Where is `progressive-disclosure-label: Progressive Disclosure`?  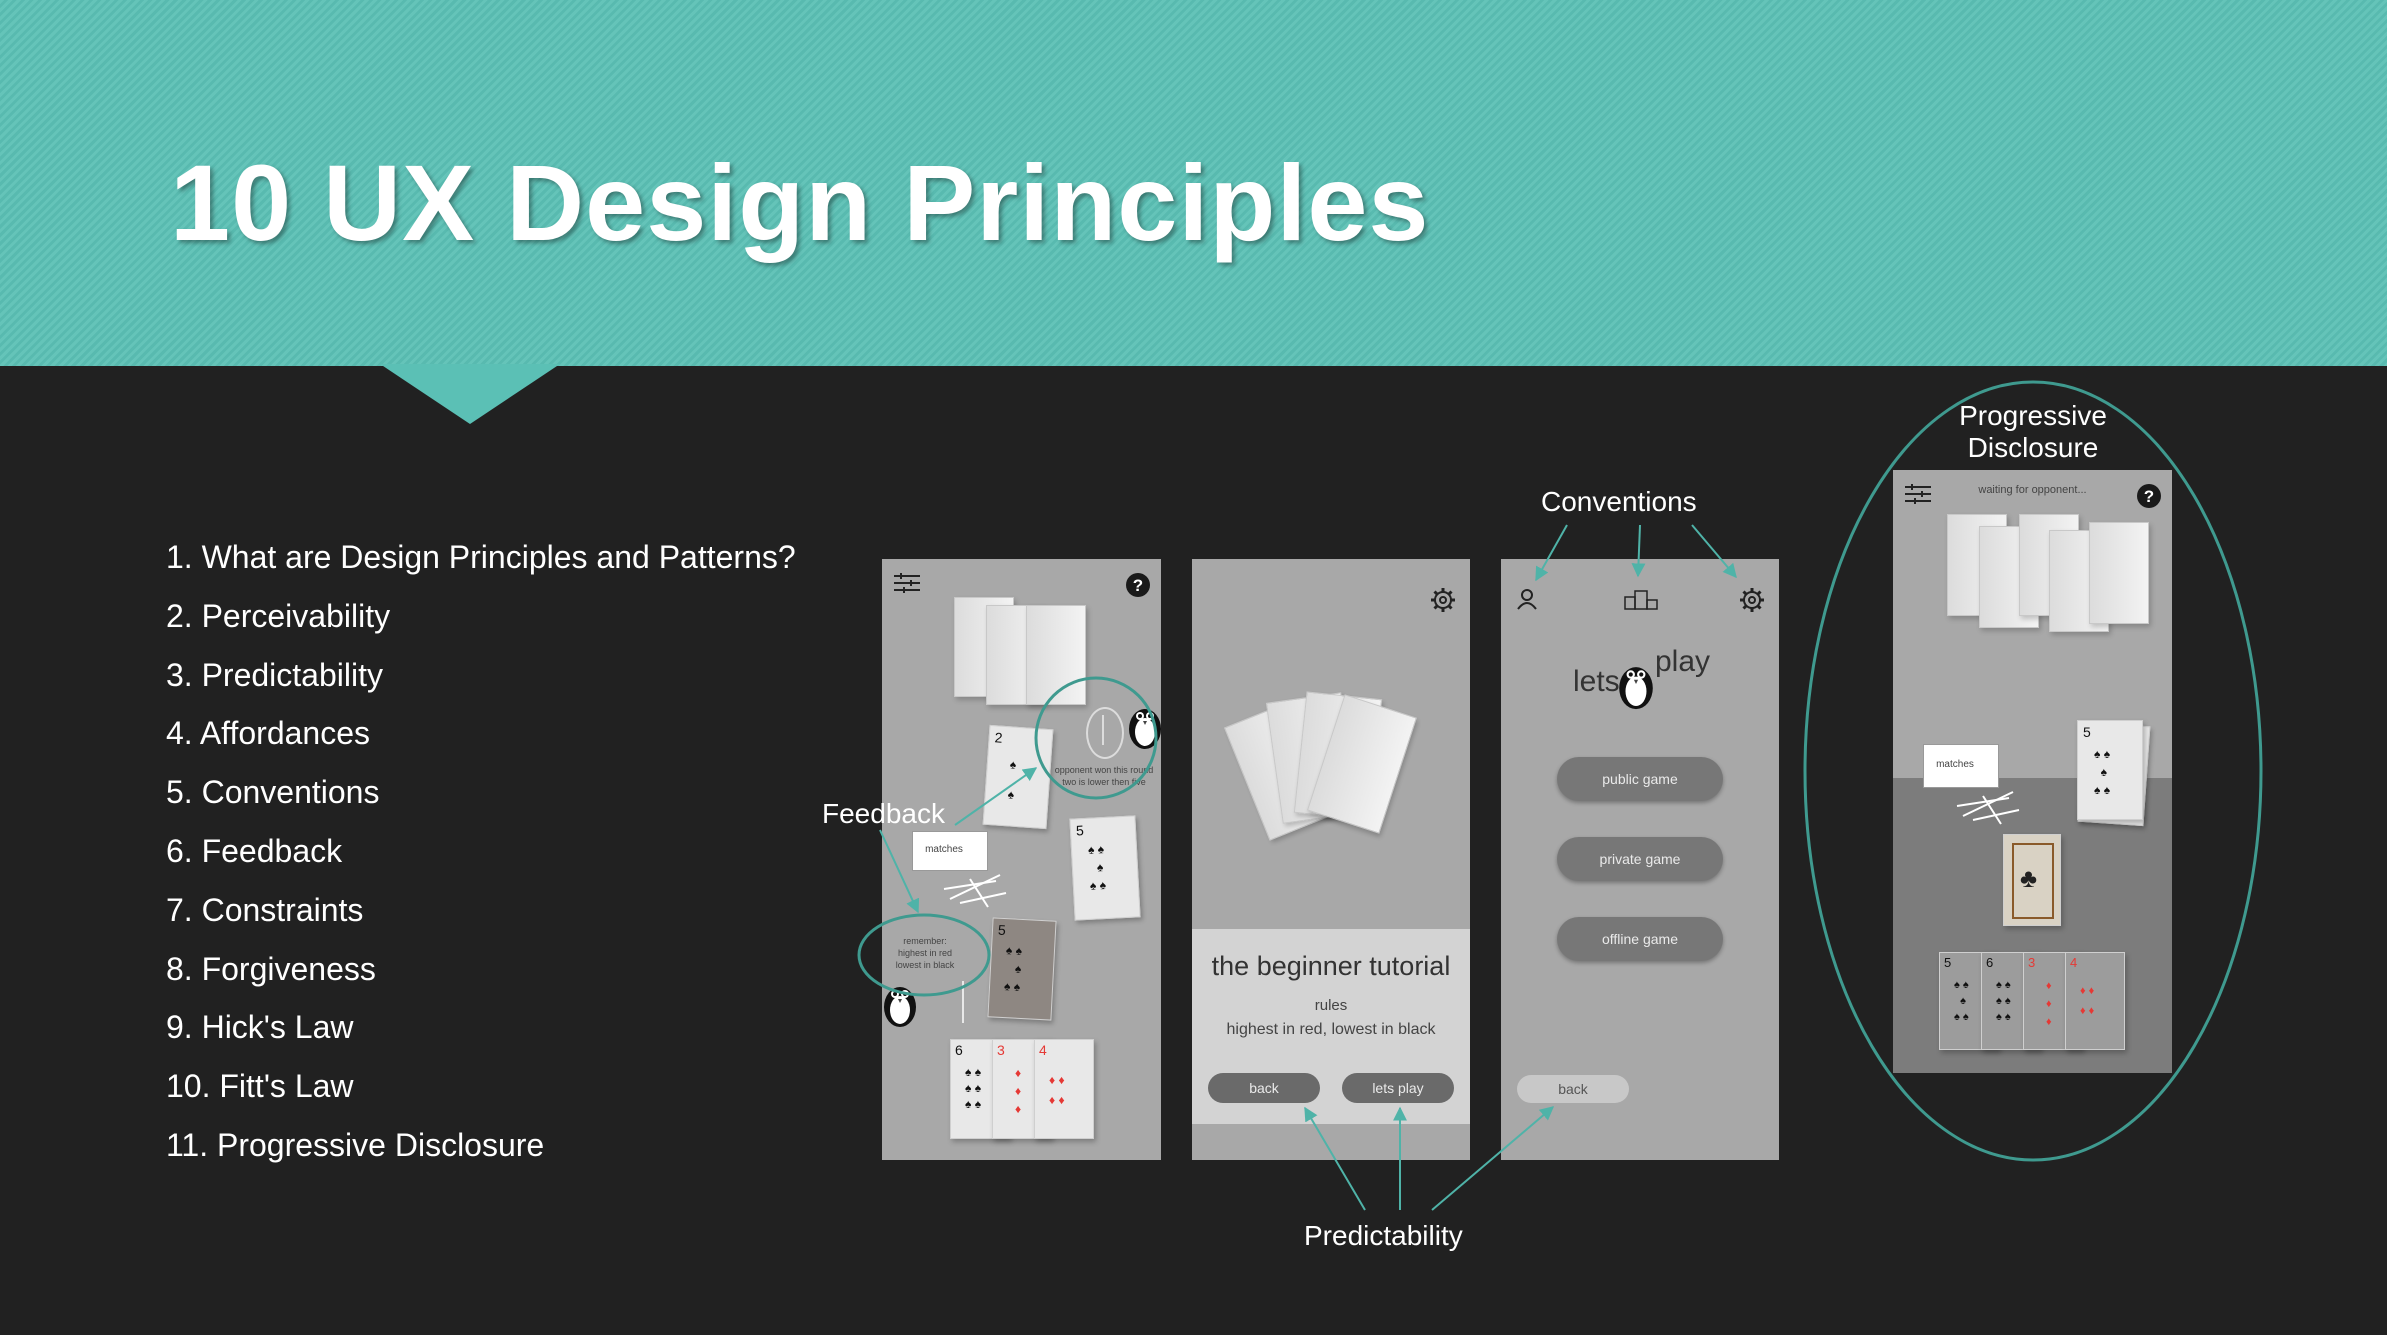
progressive-disclosure-label: Progressive Disclosure is located at coordinates (2033, 432).